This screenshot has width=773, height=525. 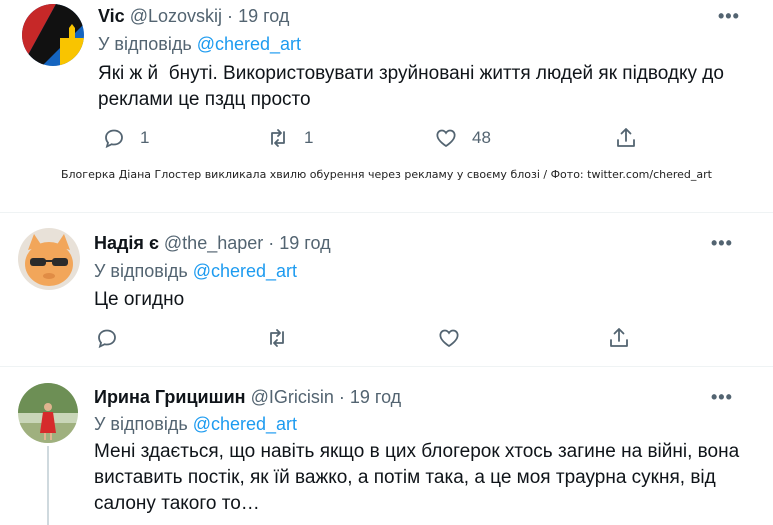 What do you see at coordinates (386, 140) in the screenshot?
I see `tweet-actions: 1 1 48` at bounding box center [386, 140].